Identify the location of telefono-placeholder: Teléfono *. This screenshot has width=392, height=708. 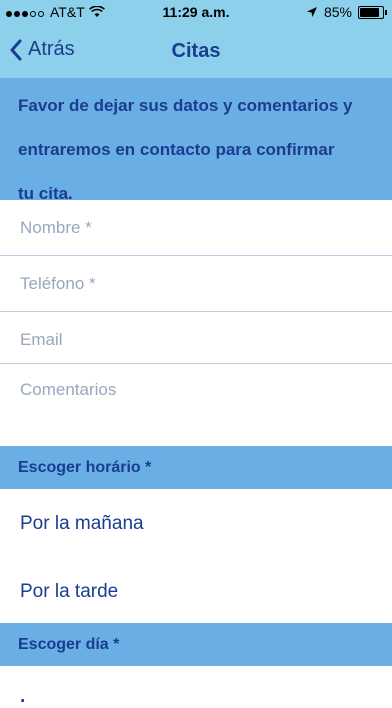
(58, 283).